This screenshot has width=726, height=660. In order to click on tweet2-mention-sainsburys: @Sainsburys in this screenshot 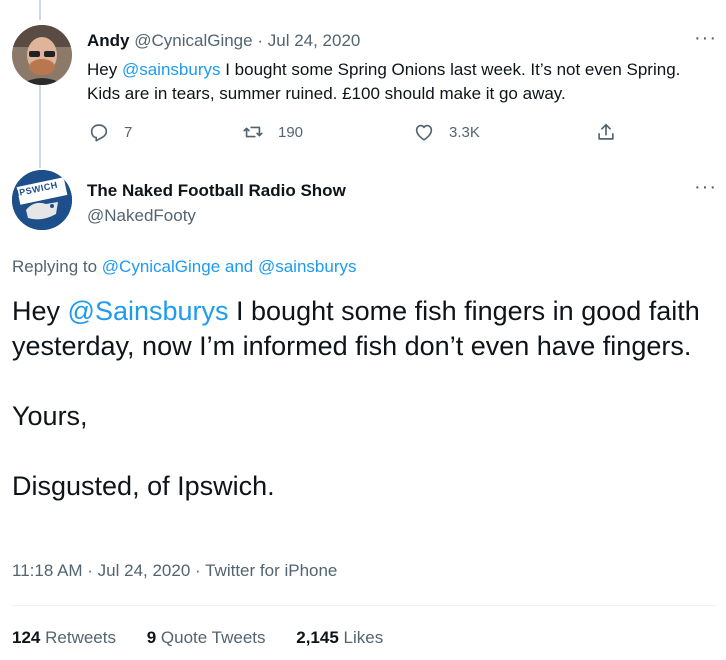, I will do `click(148, 311)`.